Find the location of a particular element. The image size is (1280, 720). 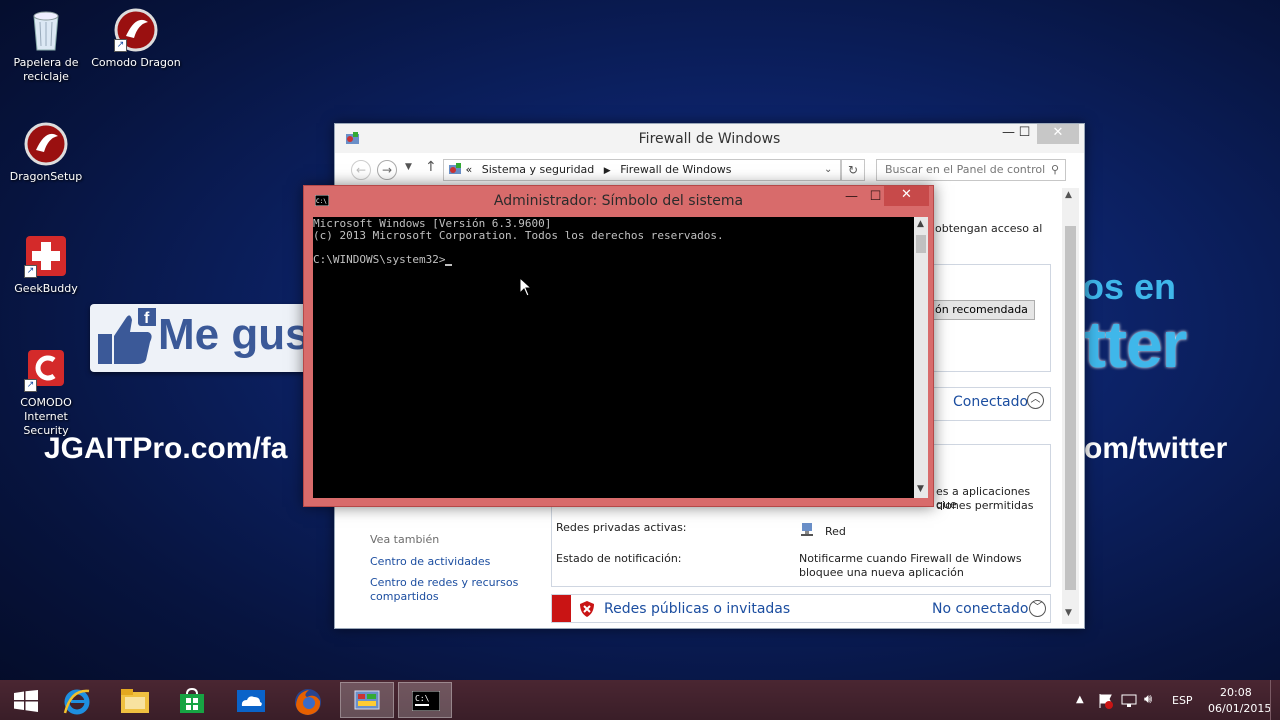

clock-time: 20:08 is located at coordinates (1236, 692).